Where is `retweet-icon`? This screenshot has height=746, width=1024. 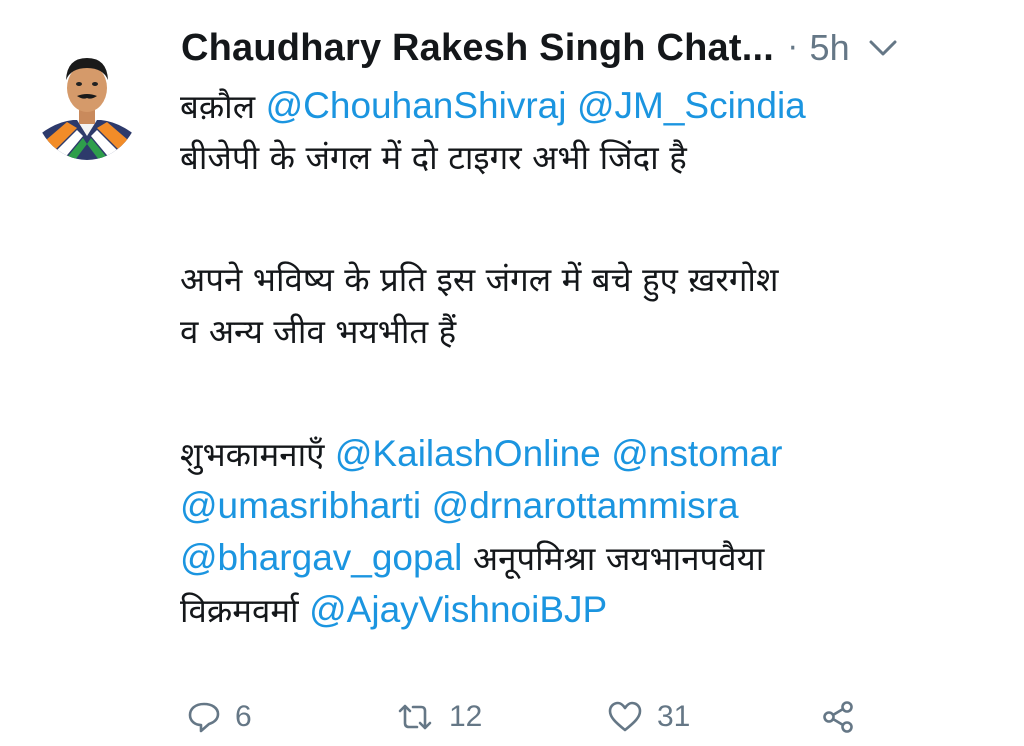 retweet-icon is located at coordinates (415, 717).